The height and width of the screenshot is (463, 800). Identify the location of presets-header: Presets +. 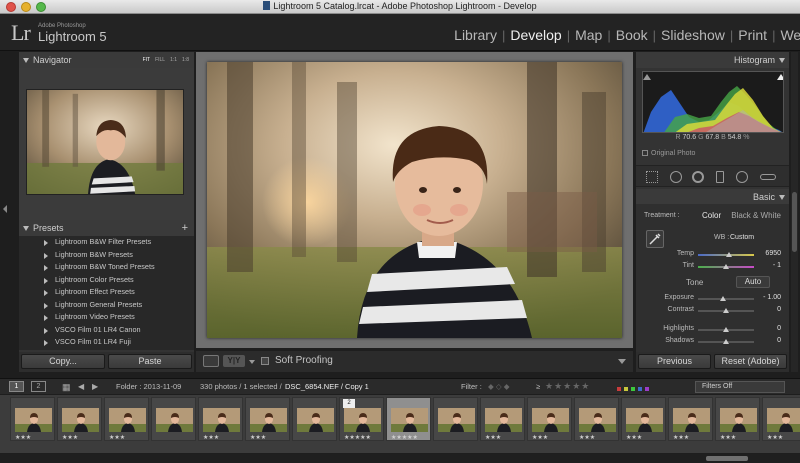
(106, 228).